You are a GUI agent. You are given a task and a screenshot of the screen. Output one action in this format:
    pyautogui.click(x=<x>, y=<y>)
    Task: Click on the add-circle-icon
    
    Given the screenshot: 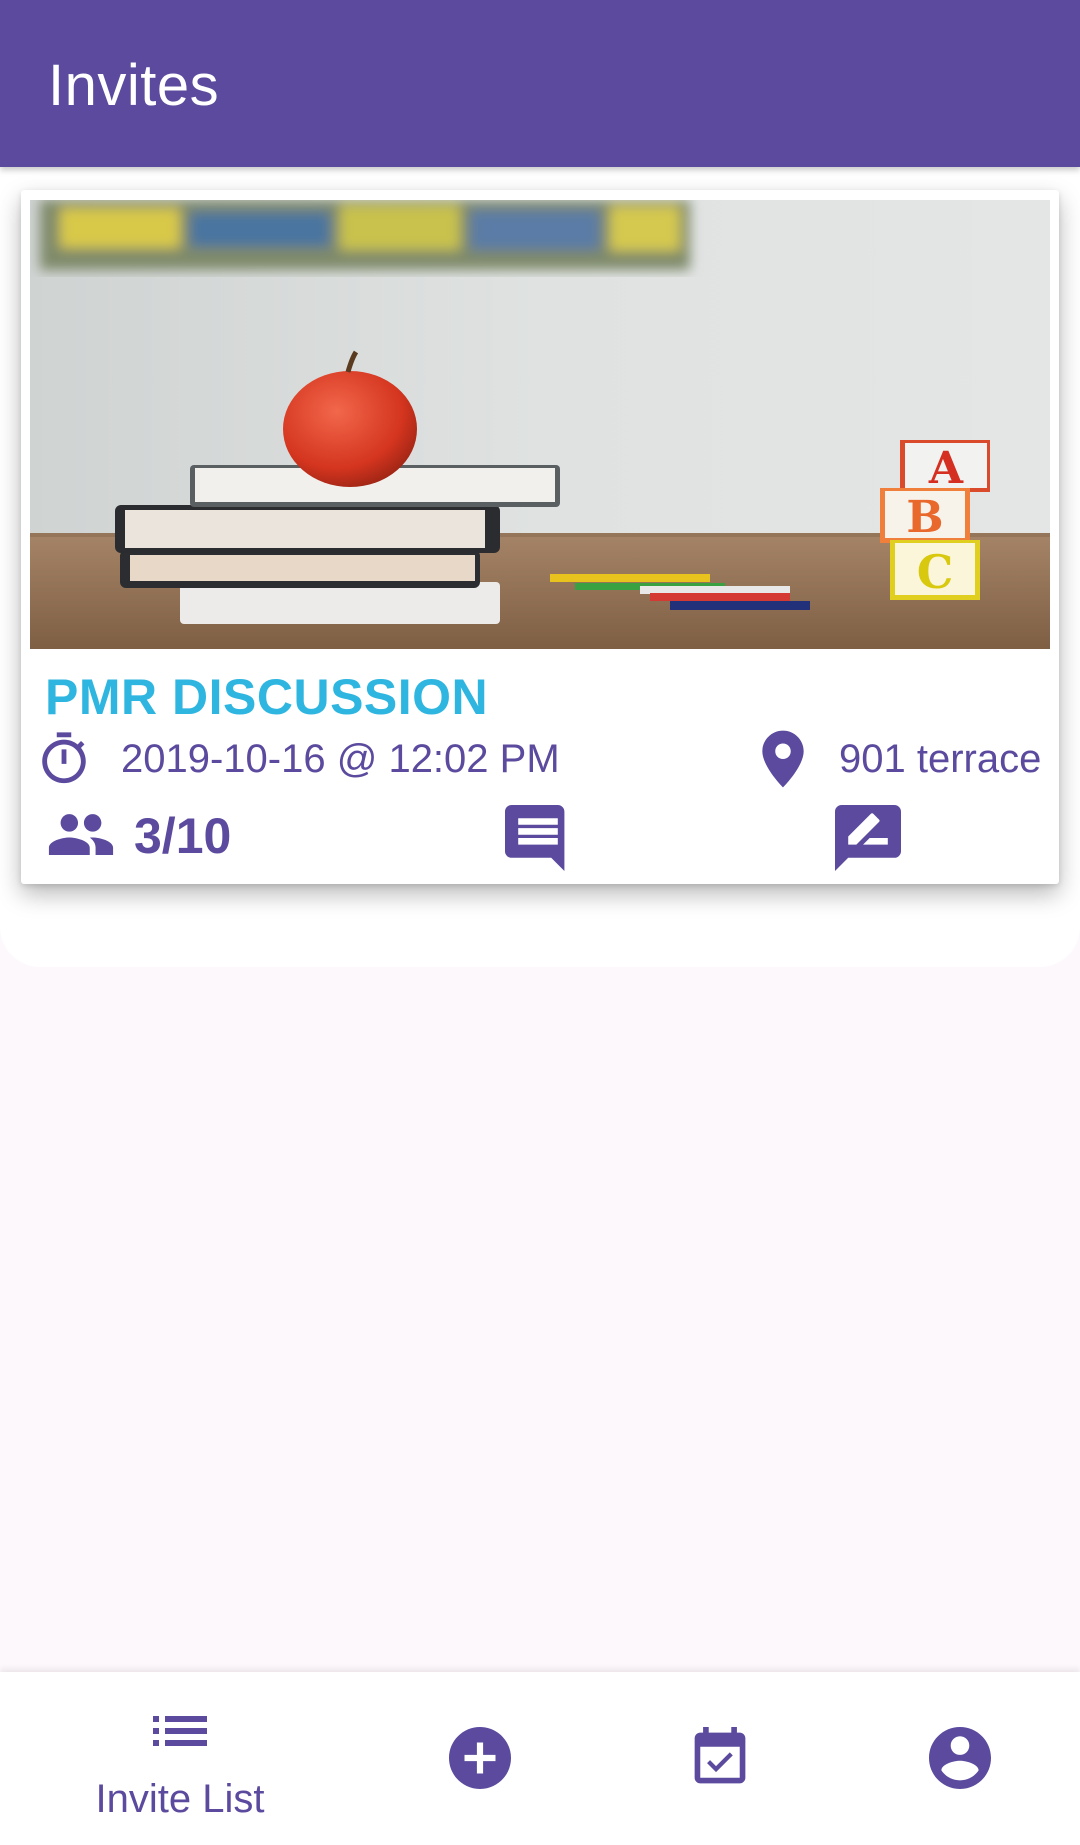 What is the action you would take?
    pyautogui.click(x=480, y=1758)
    